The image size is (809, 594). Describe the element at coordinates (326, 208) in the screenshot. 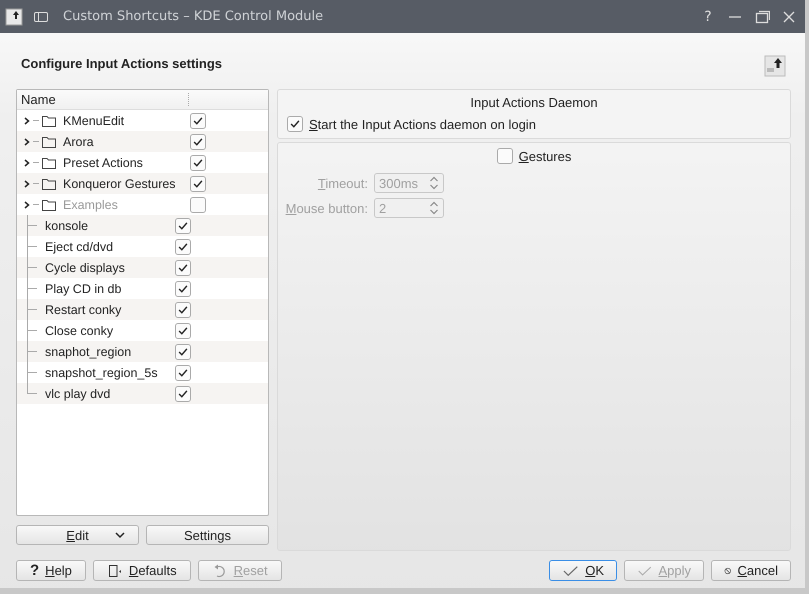

I see `field-label: Mouse button:` at that location.